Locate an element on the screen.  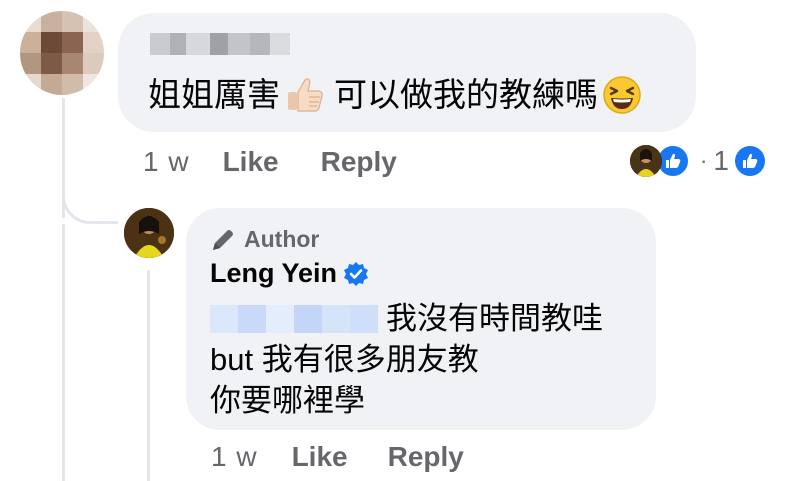
thread-curve is located at coordinates (90, 202).